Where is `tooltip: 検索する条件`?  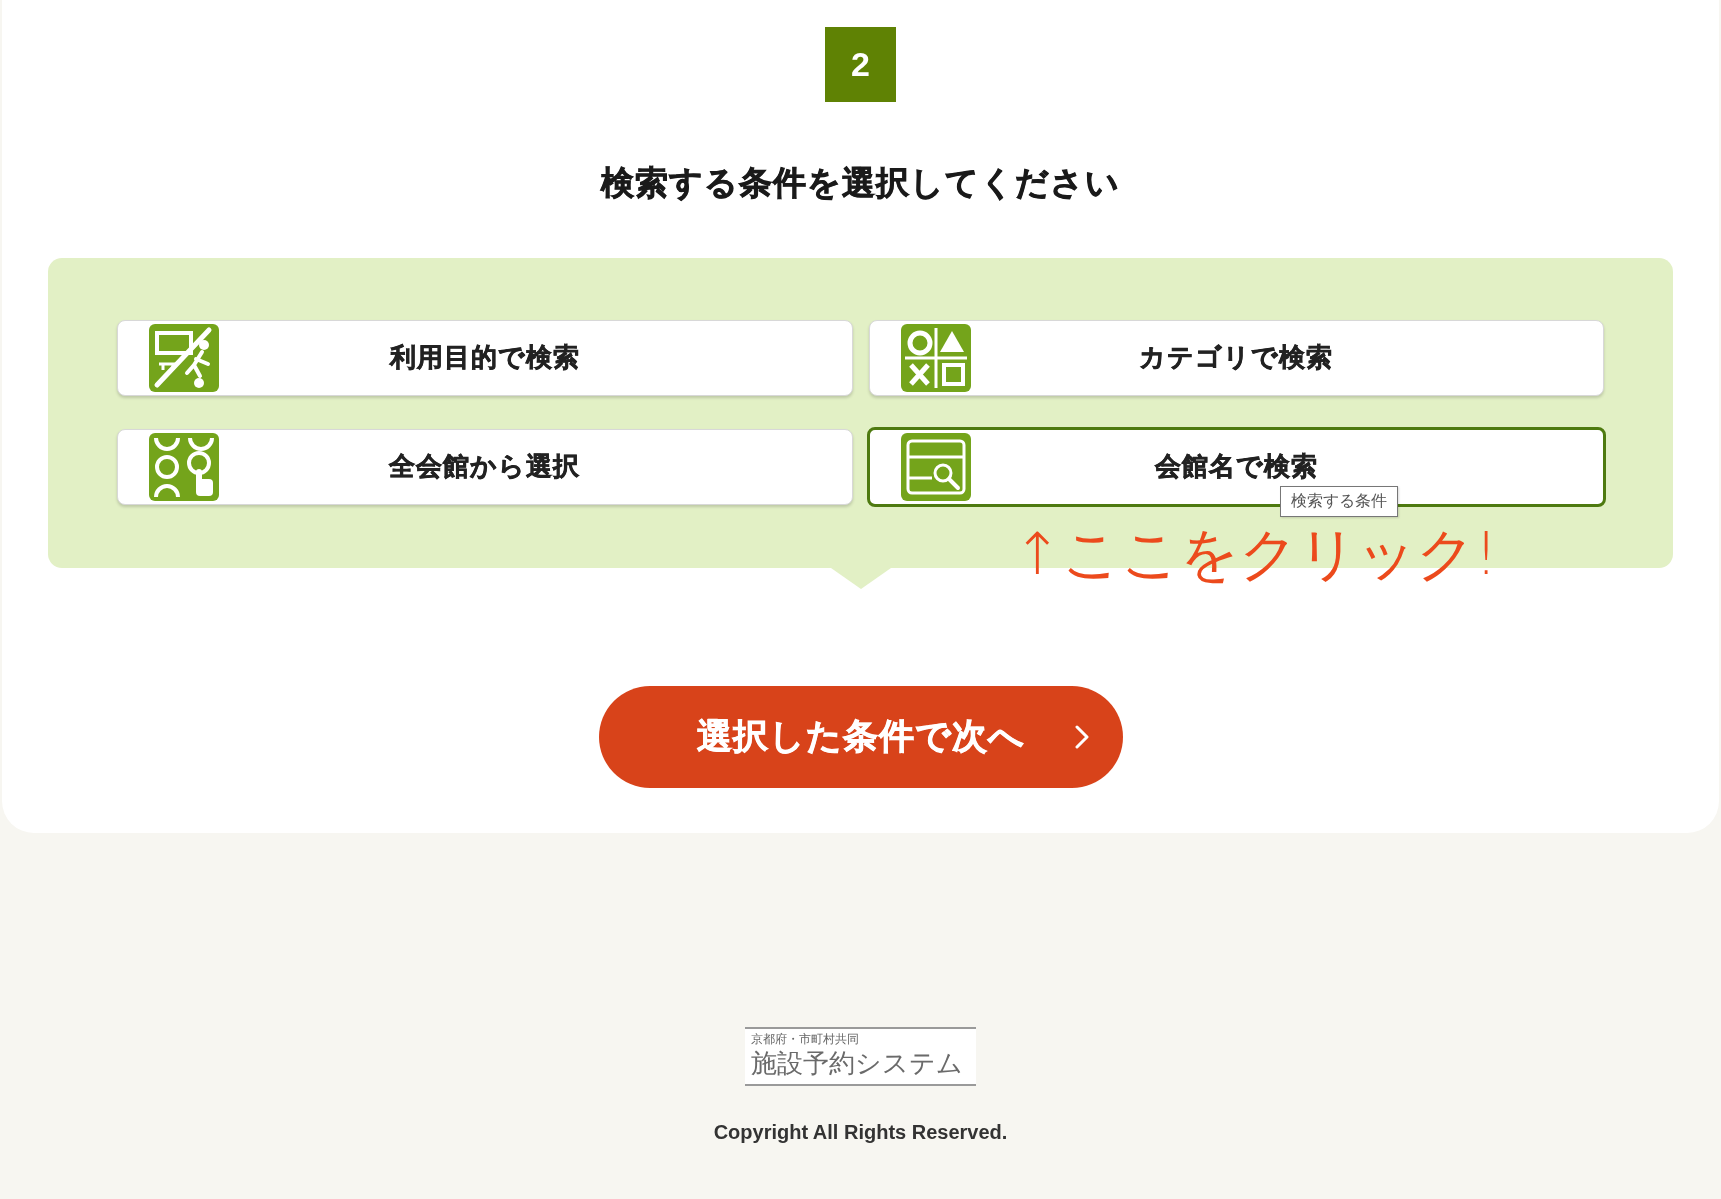 tooltip: 検索する条件 is located at coordinates (1338, 501).